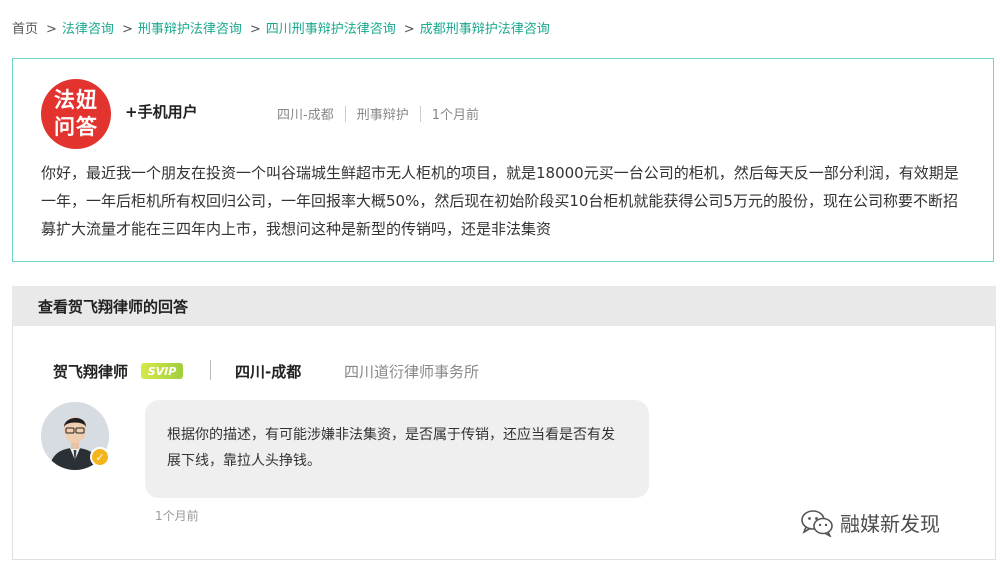 The image size is (1000, 566). I want to click on breadcrumb-item-chengdu: 成都刑事辩护法律咨询, so click(485, 29).